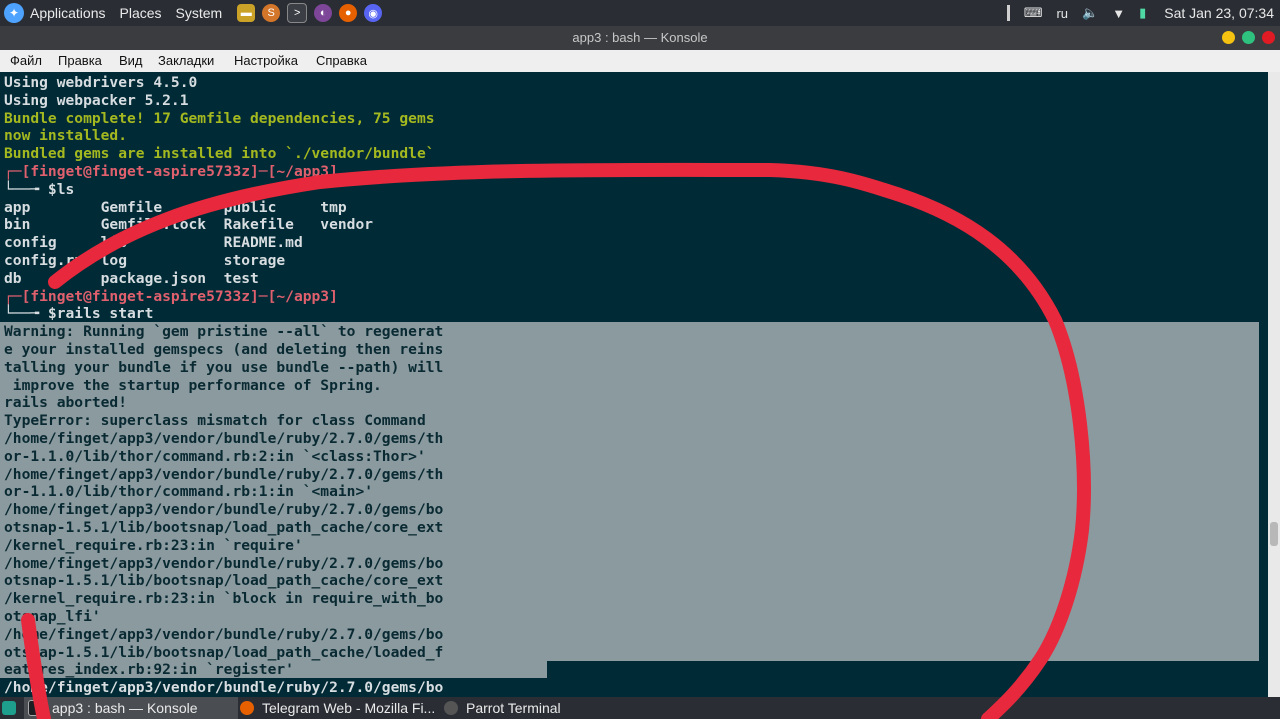 The width and height of the screenshot is (1280, 719). I want to click on task-parrot-terminal: Parrot Terminal, so click(524, 708).